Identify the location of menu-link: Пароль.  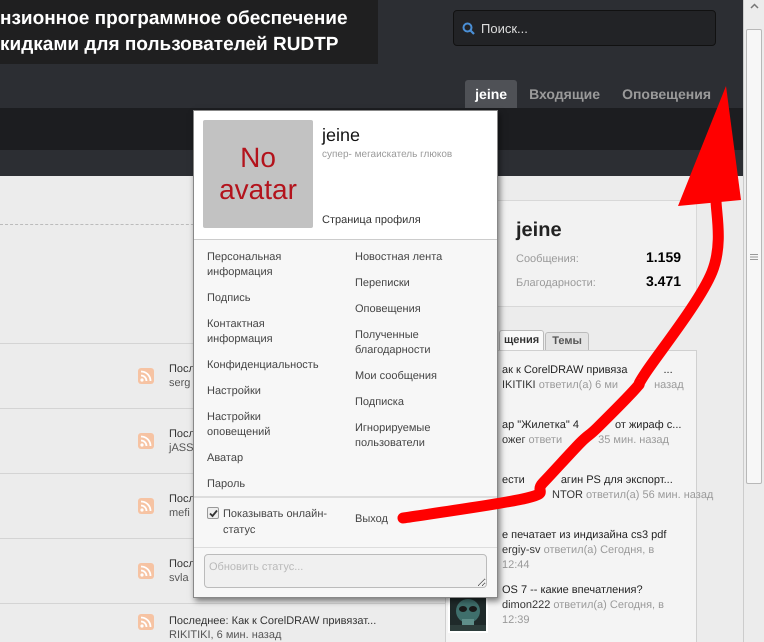
(264, 484).